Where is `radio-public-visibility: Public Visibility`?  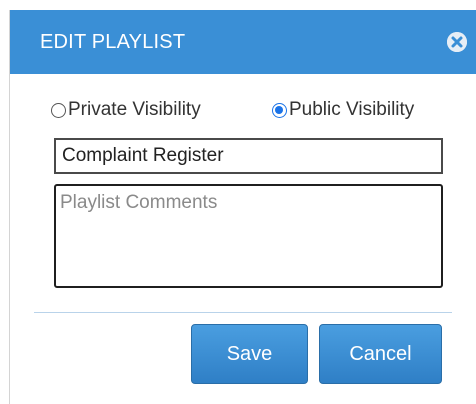 radio-public-visibility: Public Visibility is located at coordinates (343, 110).